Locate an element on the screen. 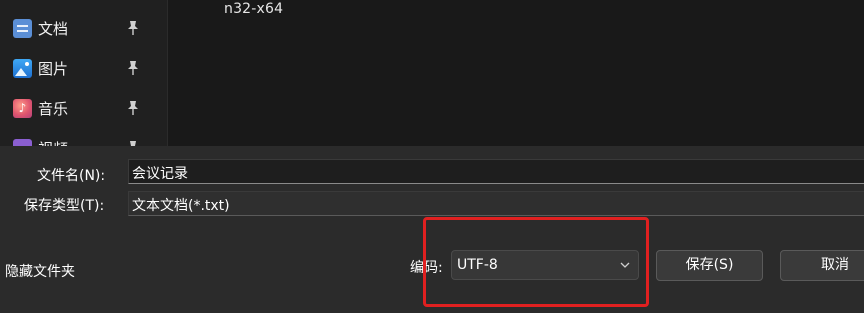  nav-item-documents: 文档 is located at coordinates (80, 28).